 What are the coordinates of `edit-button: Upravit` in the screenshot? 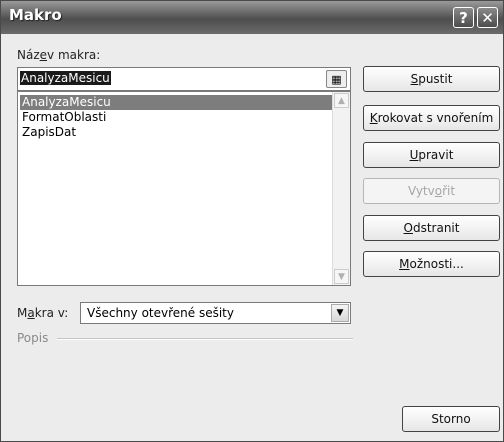 It's located at (431, 155).